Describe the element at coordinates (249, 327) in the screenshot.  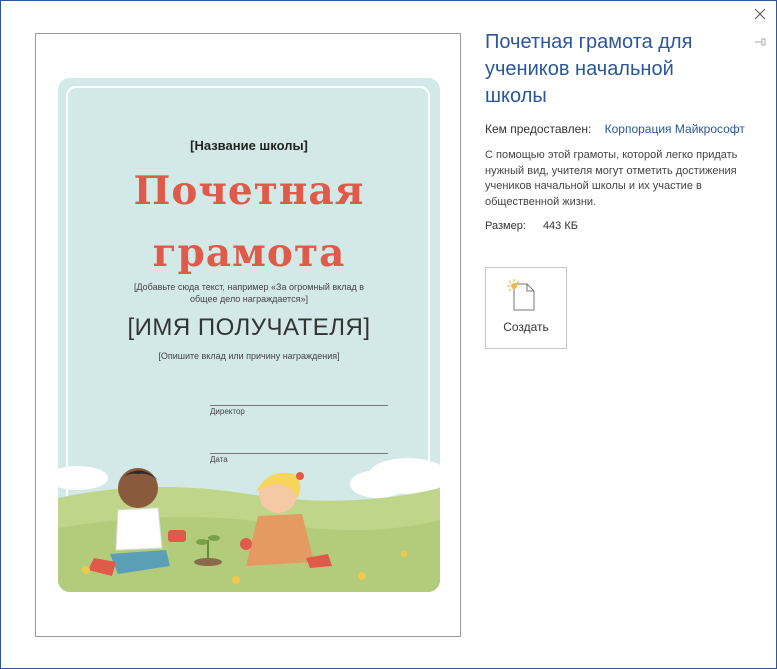
I see `recipient-name-placeholder: [ИМЯ ПОЛУЧАТЕЛЯ]` at that location.